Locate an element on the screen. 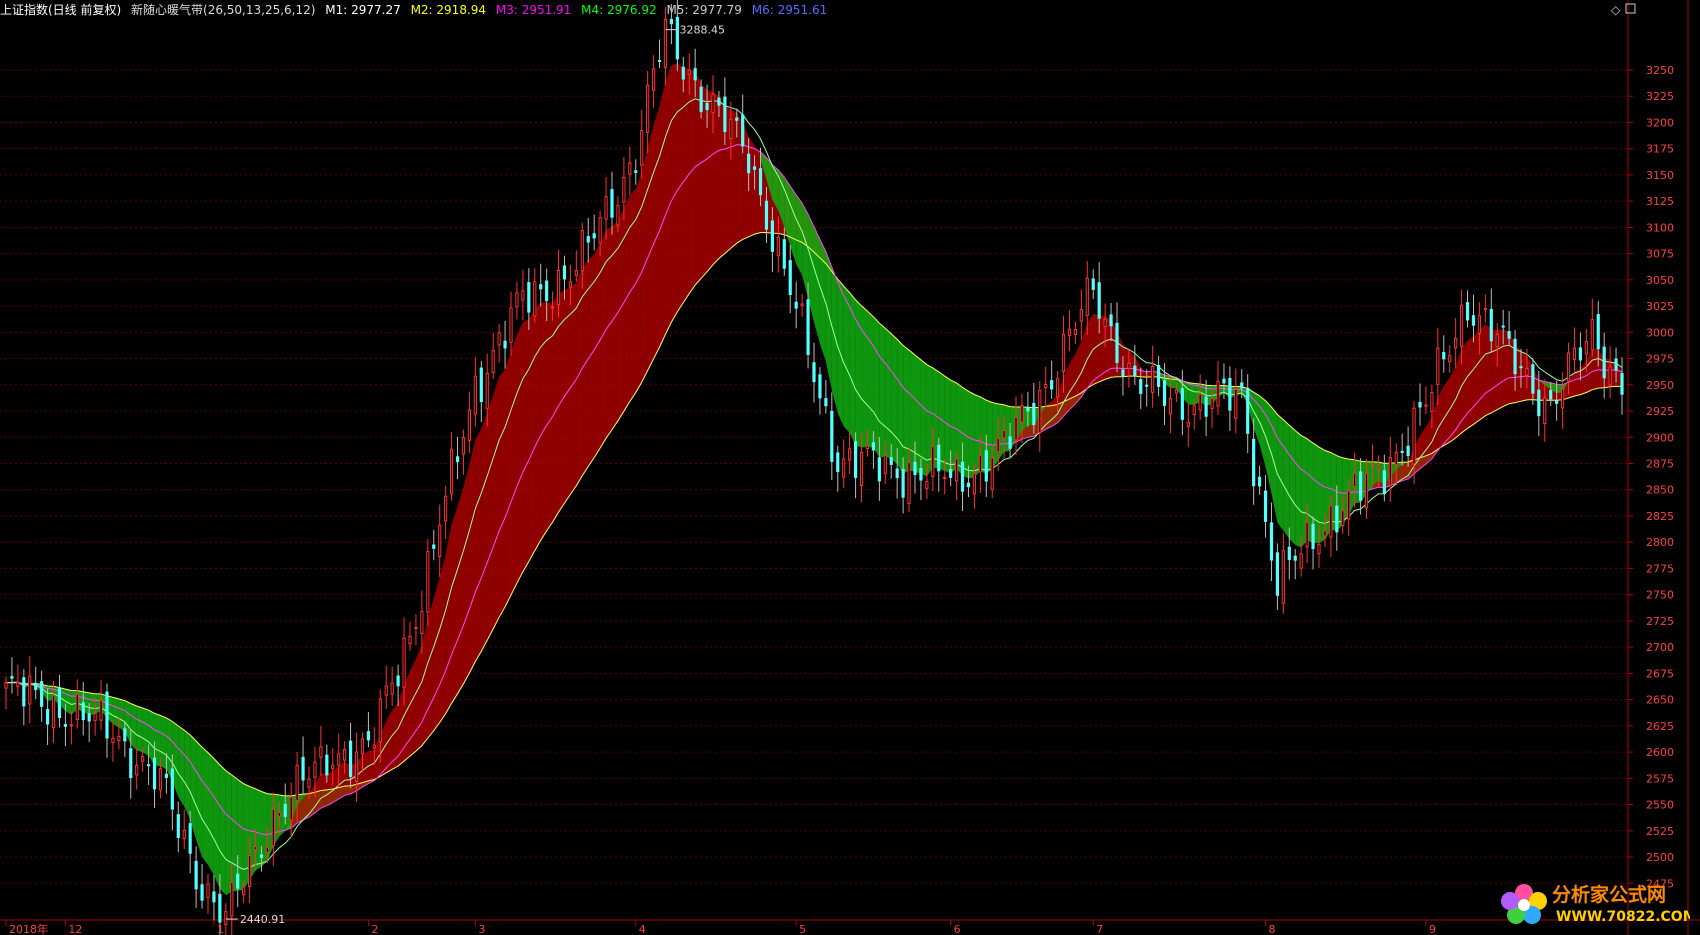  indicator-name: 新随心暖气带(26,50,13,25,6,12) is located at coordinates (223, 10).